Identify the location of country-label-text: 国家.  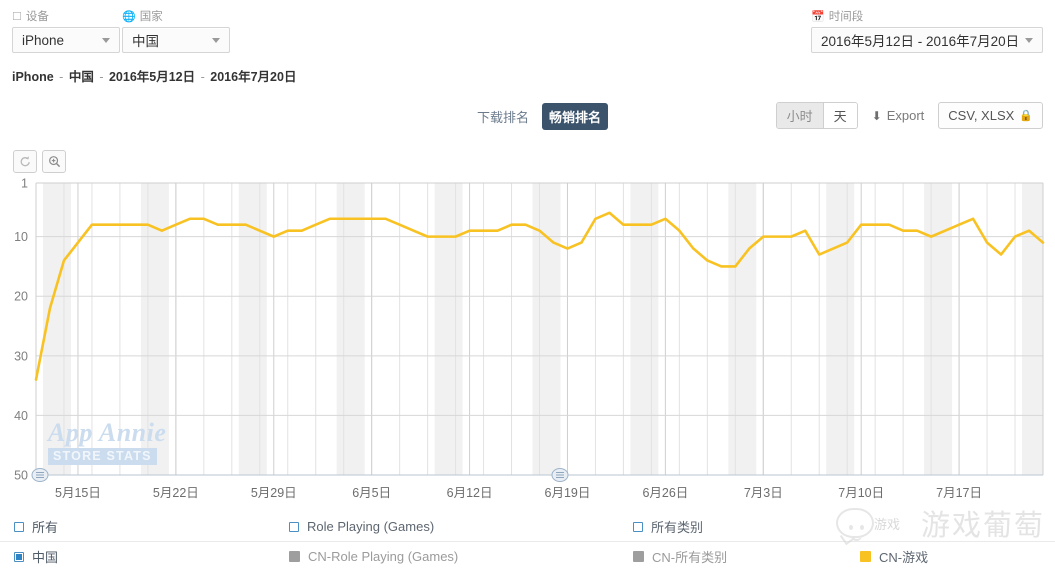
(151, 17).